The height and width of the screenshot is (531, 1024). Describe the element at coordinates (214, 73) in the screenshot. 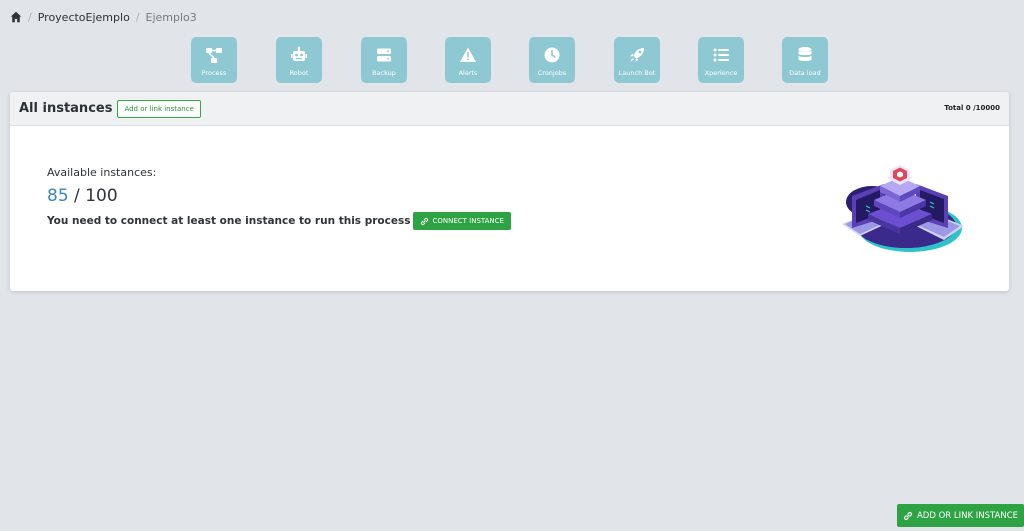

I see `tile-label: Process` at that location.